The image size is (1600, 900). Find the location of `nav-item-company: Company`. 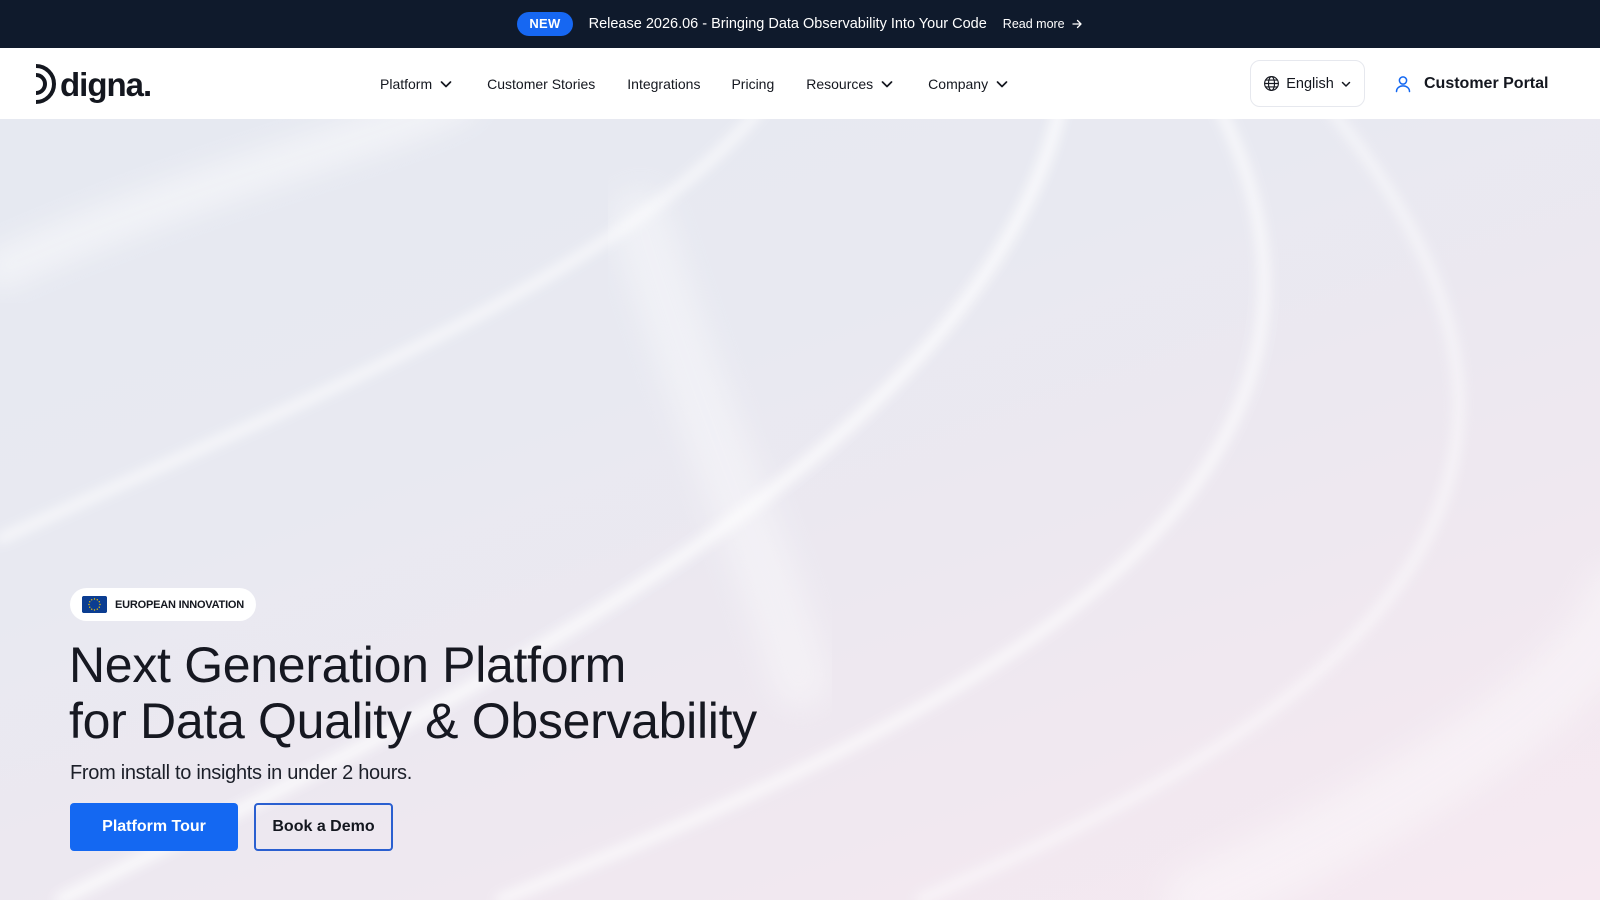

nav-item-company: Company is located at coordinates (968, 84).